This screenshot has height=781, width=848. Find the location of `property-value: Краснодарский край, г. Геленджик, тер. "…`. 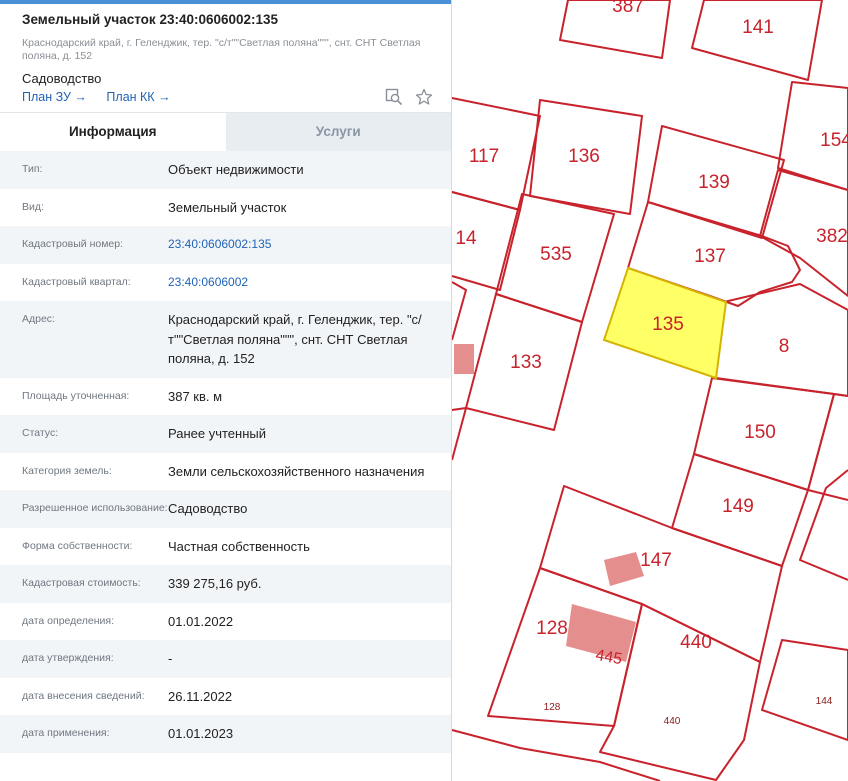

property-value: Краснодарский край, г. Геленджик, тер. "… is located at coordinates (295, 339).